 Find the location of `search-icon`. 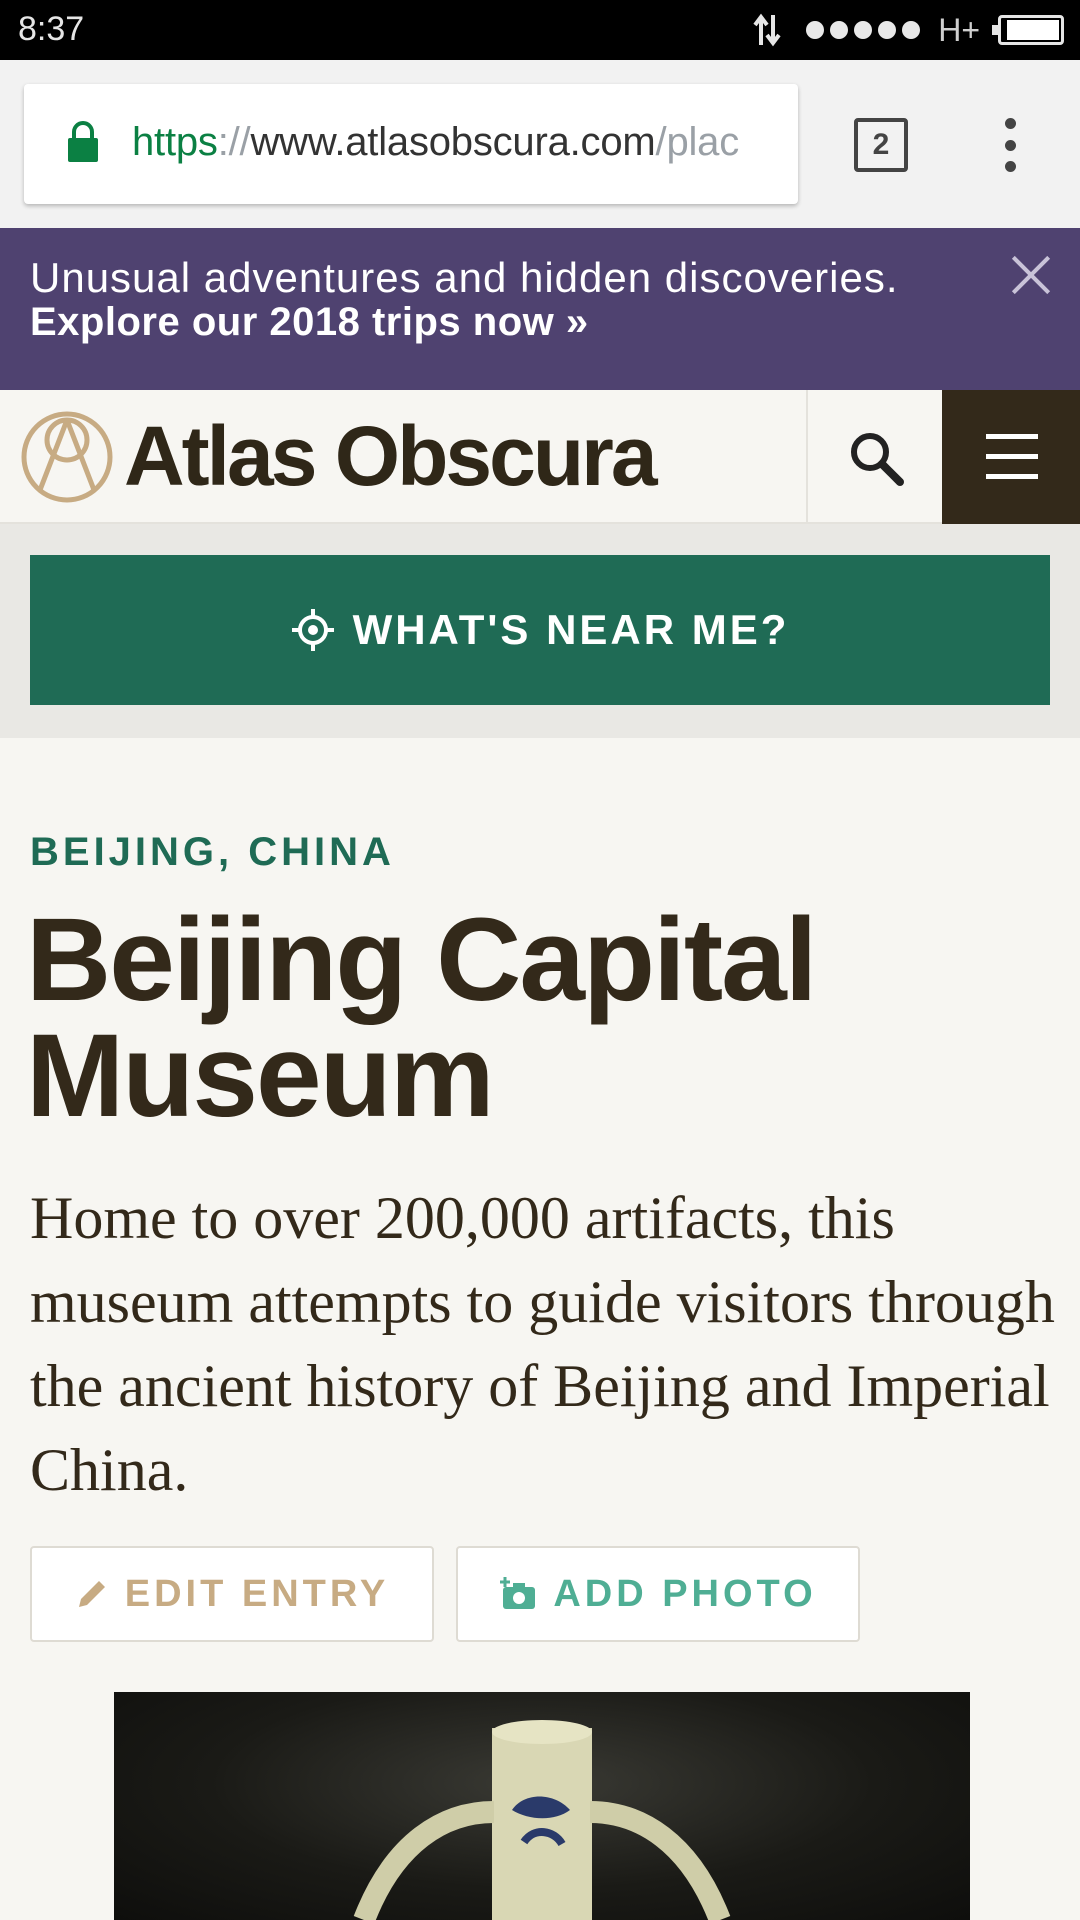

search-icon is located at coordinates (877, 459).